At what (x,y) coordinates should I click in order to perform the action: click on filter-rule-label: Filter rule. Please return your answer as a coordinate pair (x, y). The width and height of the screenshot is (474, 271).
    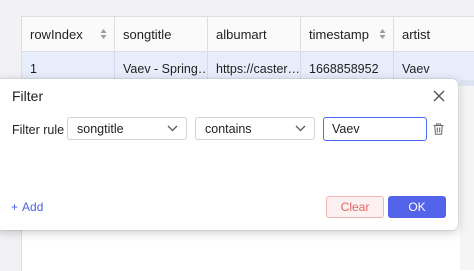
    Looking at the image, I should click on (38, 130).